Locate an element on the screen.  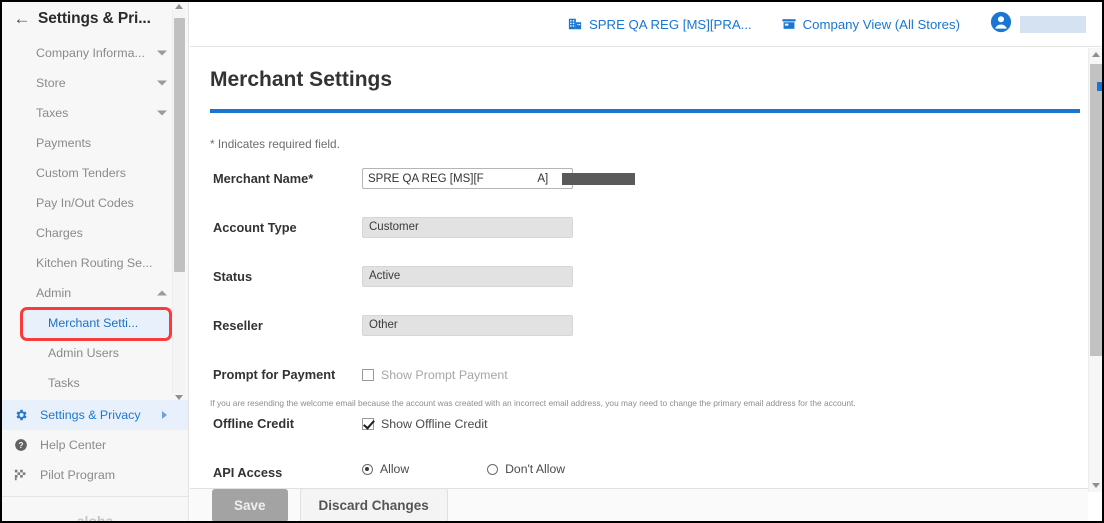
help-circle-icon: ? is located at coordinates (23, 445).